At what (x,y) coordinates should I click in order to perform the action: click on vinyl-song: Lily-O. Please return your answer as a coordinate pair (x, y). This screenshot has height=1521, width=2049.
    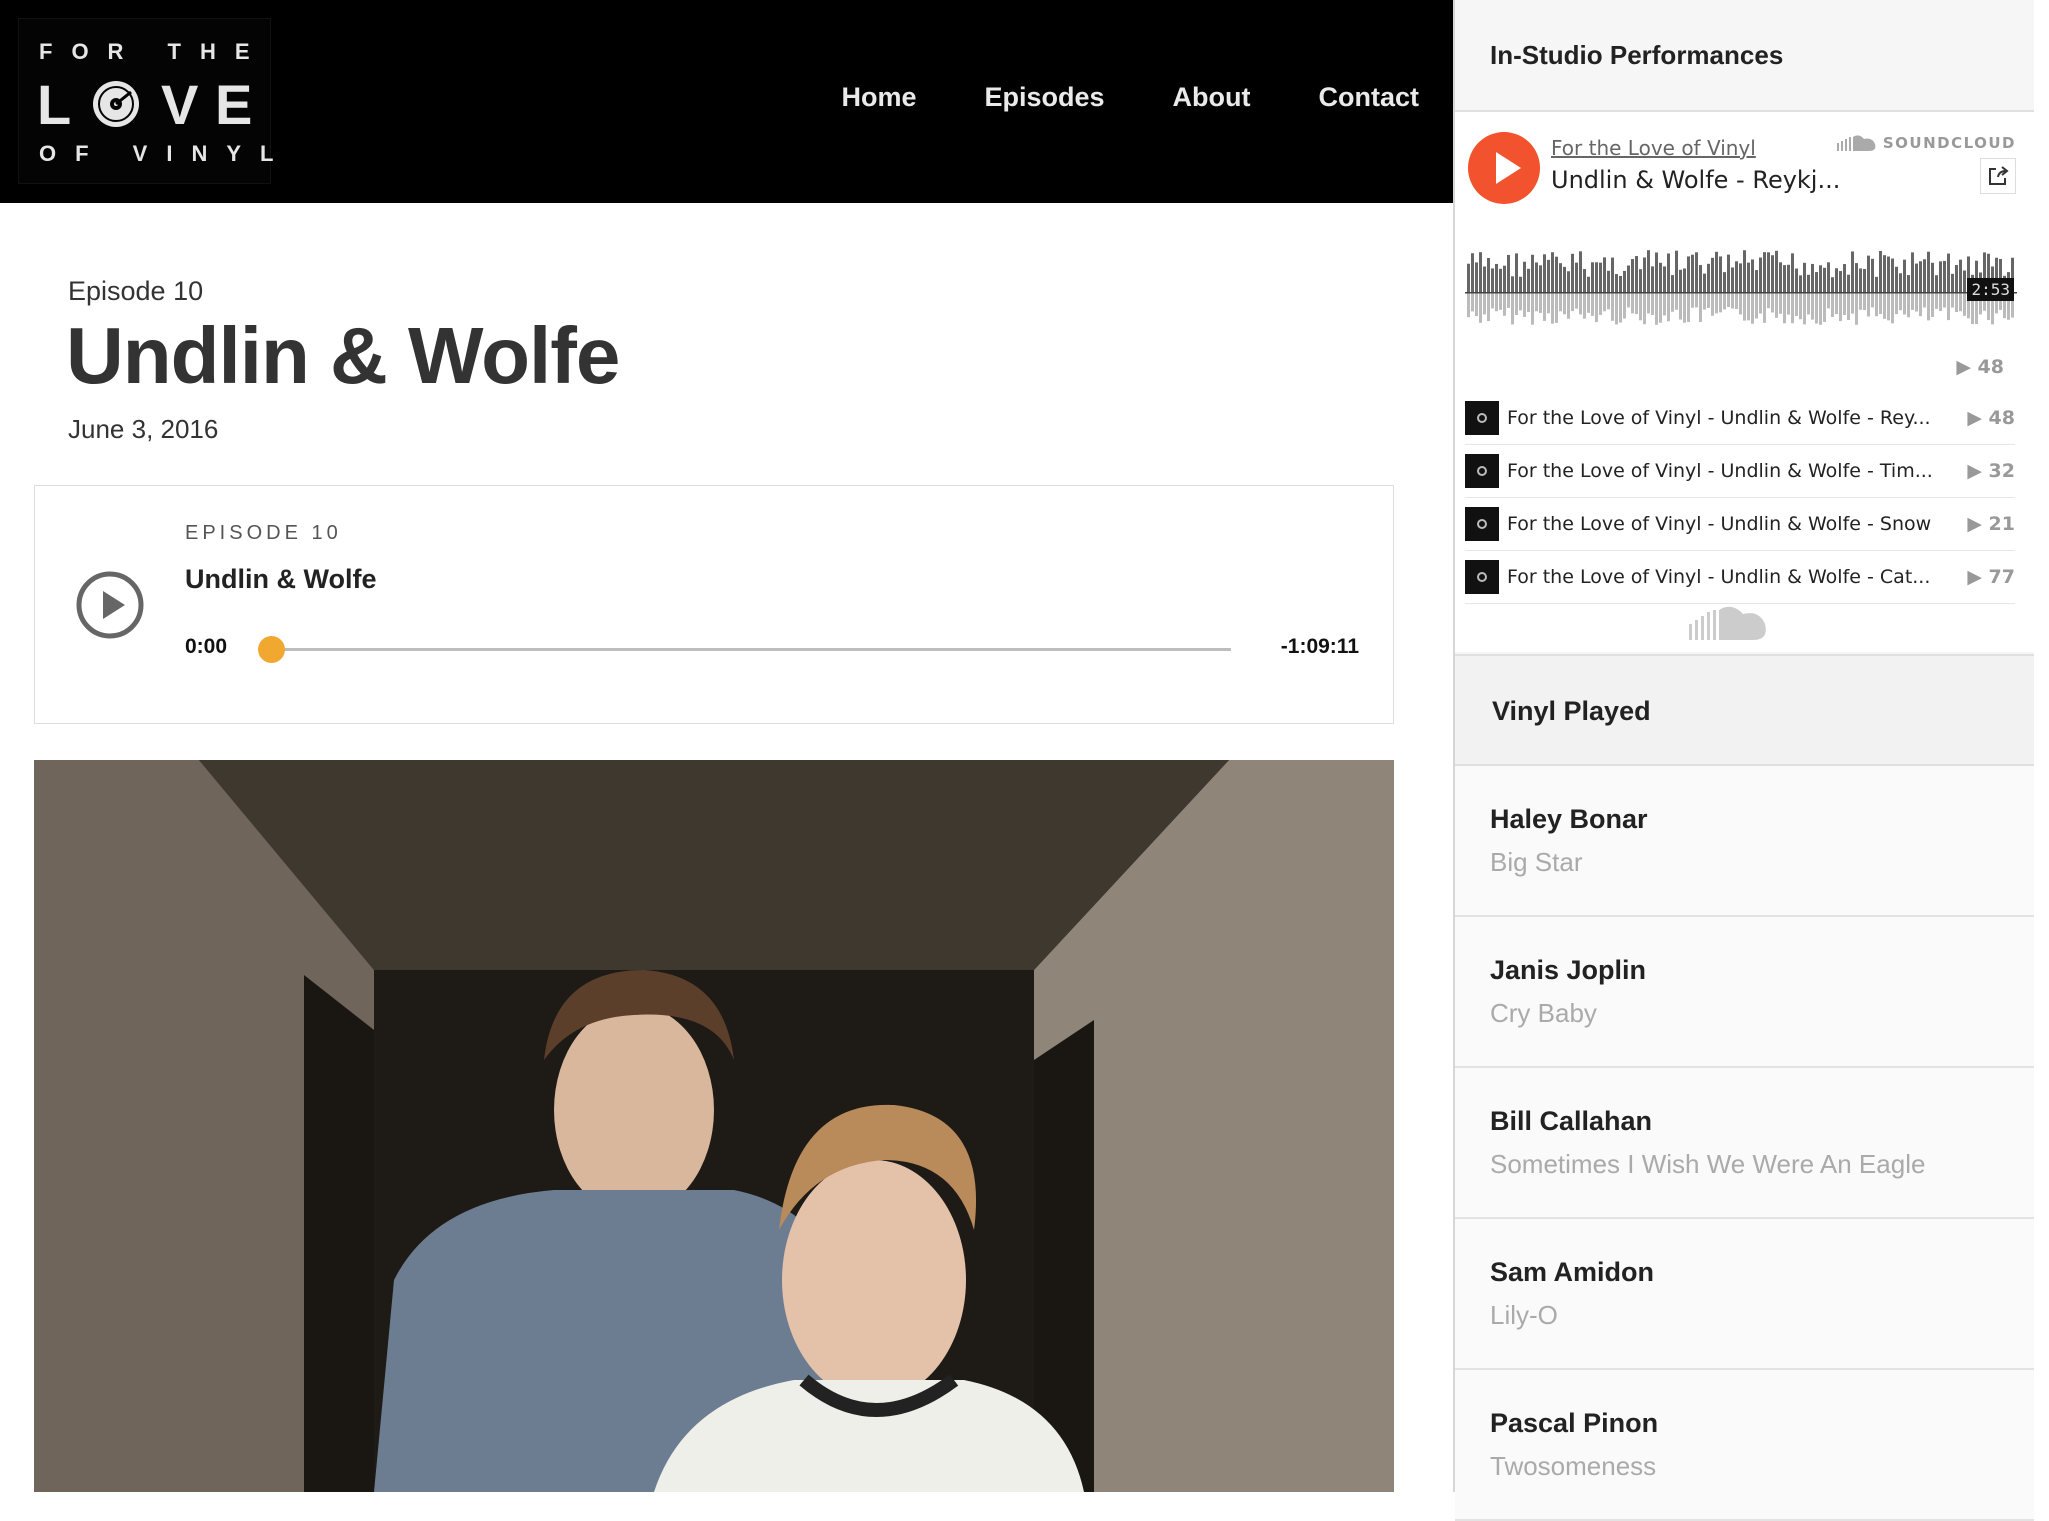
    Looking at the image, I should click on (1524, 1315).